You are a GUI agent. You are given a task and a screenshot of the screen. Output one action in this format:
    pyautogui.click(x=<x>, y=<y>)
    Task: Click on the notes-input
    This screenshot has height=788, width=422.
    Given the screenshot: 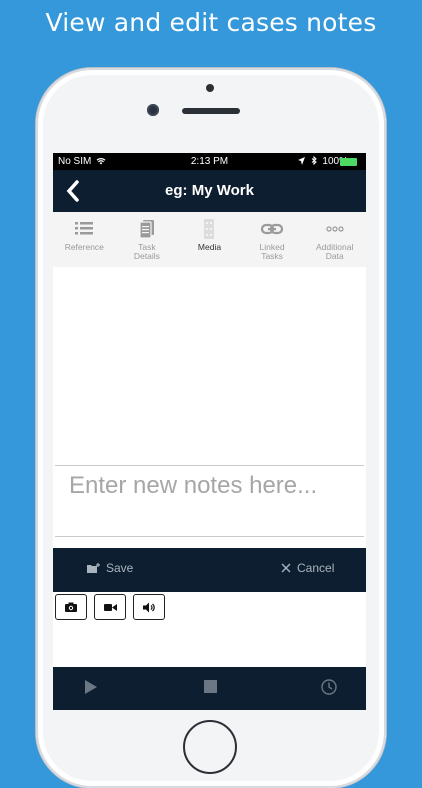 What is the action you would take?
    pyautogui.click(x=209, y=501)
    